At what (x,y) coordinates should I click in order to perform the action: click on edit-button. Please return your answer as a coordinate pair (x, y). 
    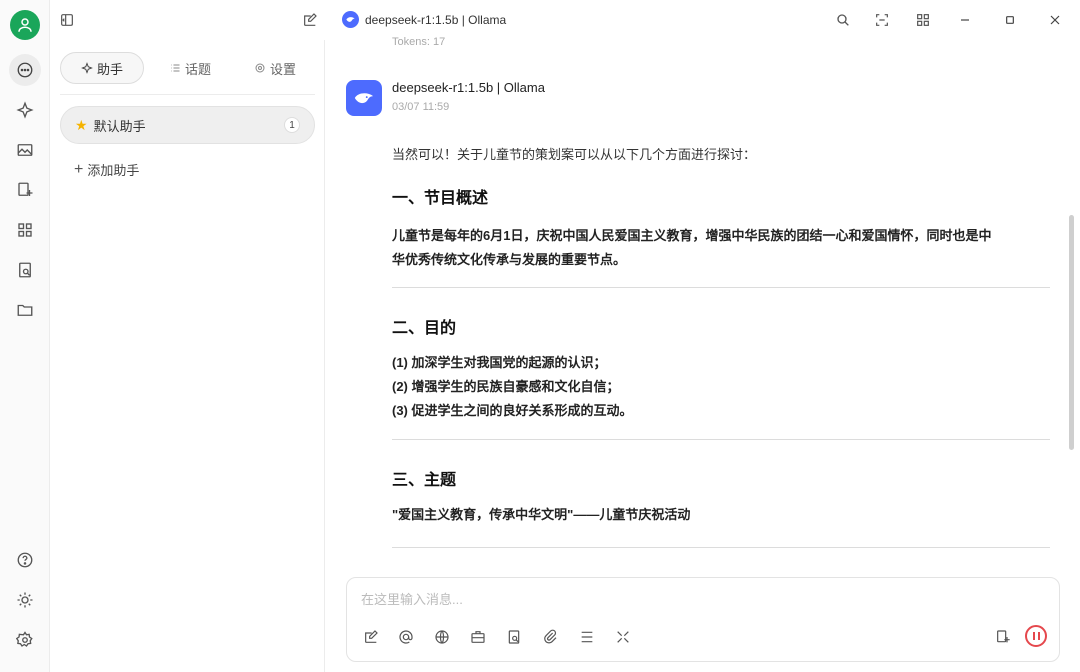
    Looking at the image, I should click on (371, 637).